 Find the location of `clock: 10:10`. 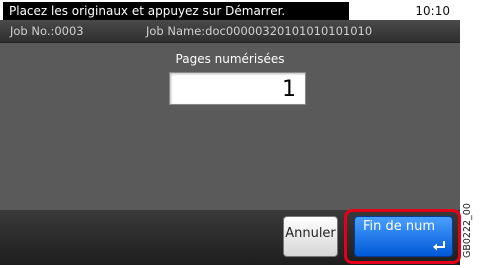

clock: 10:10 is located at coordinates (432, 11).